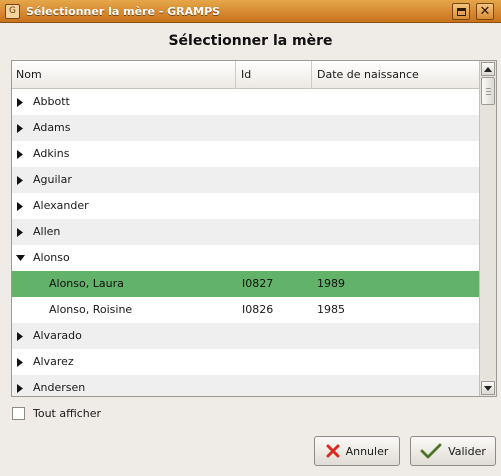  What do you see at coordinates (331, 283) in the screenshot?
I see `row-birth-date: 1989` at bounding box center [331, 283].